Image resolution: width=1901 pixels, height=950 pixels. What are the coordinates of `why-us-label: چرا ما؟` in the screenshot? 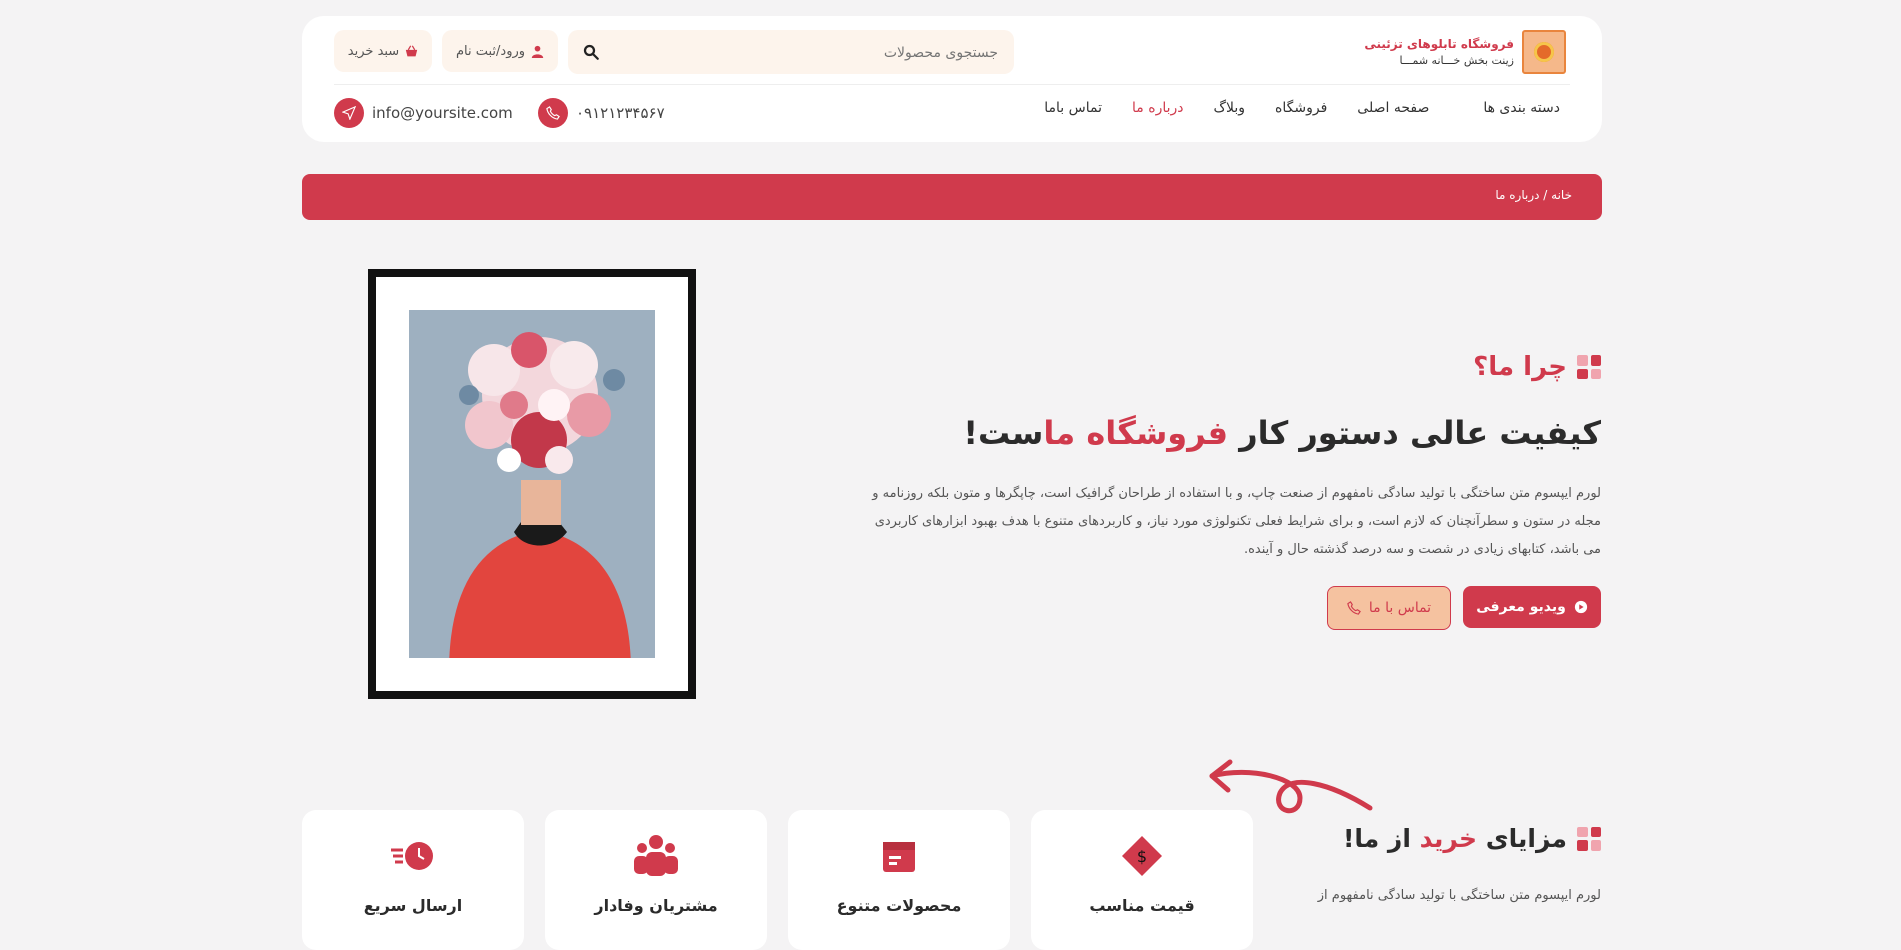 It's located at (1520, 367).